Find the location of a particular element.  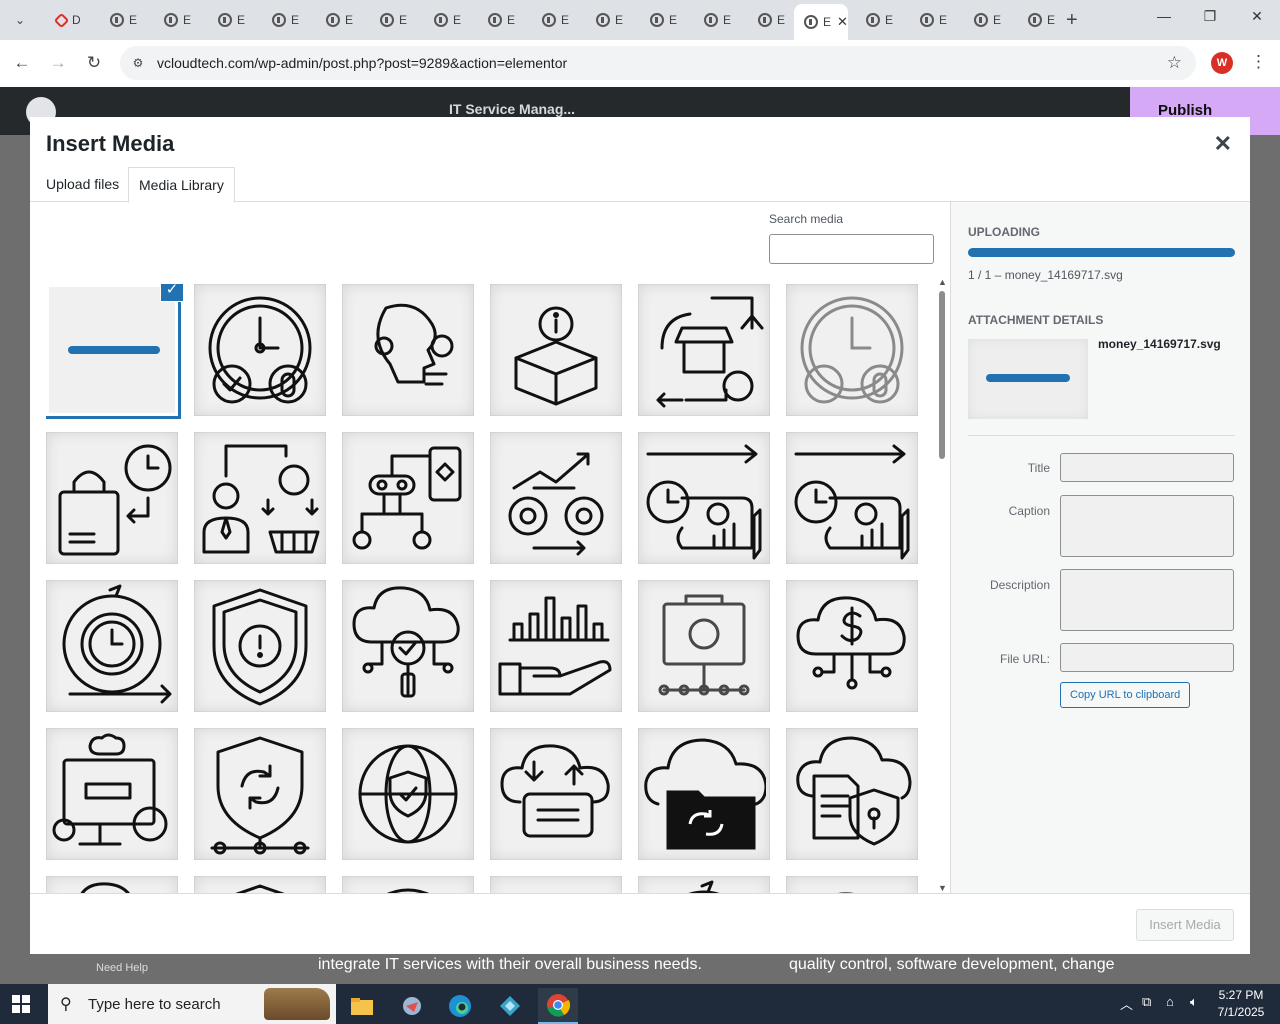

windows-start-icon is located at coordinates (21, 1004).